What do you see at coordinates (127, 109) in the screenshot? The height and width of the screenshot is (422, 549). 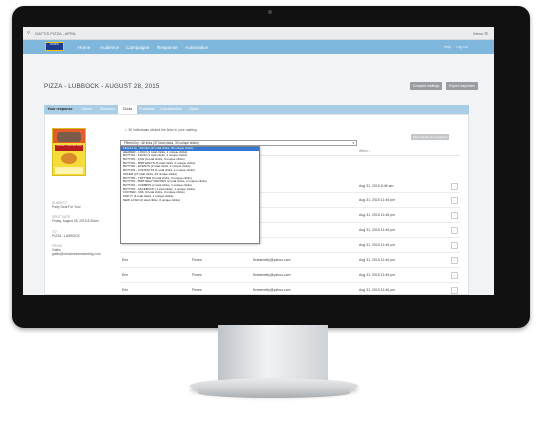 I see `tab-clicks: Clicks` at bounding box center [127, 109].